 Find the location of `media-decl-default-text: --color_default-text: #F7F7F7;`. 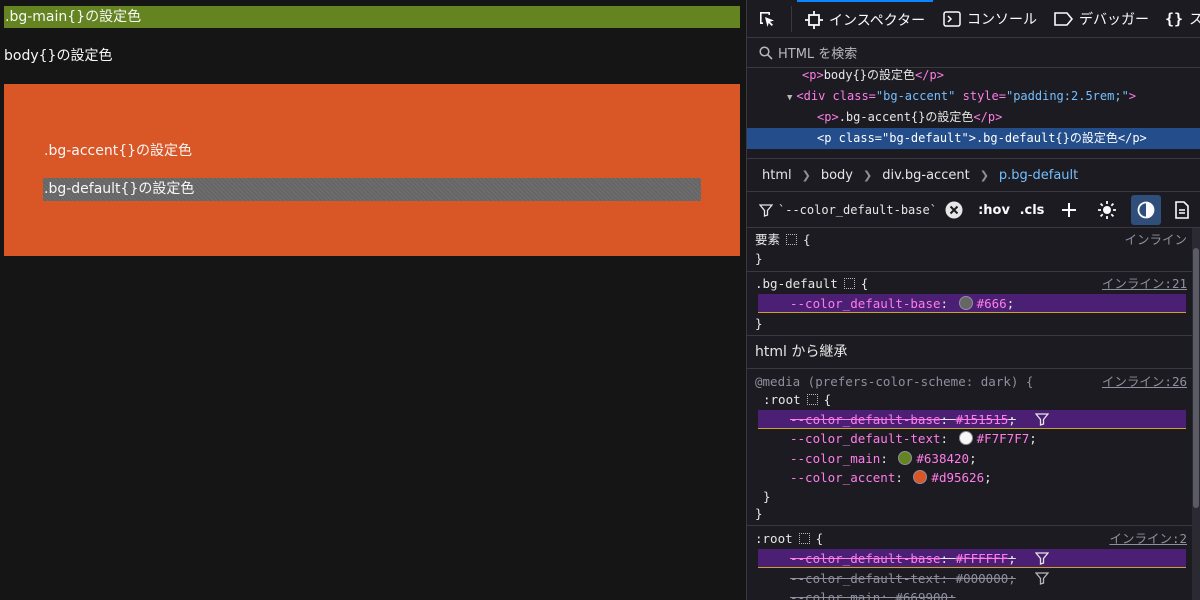

media-decl-default-text: --color_default-text: #F7F7F7; is located at coordinates (972, 438).